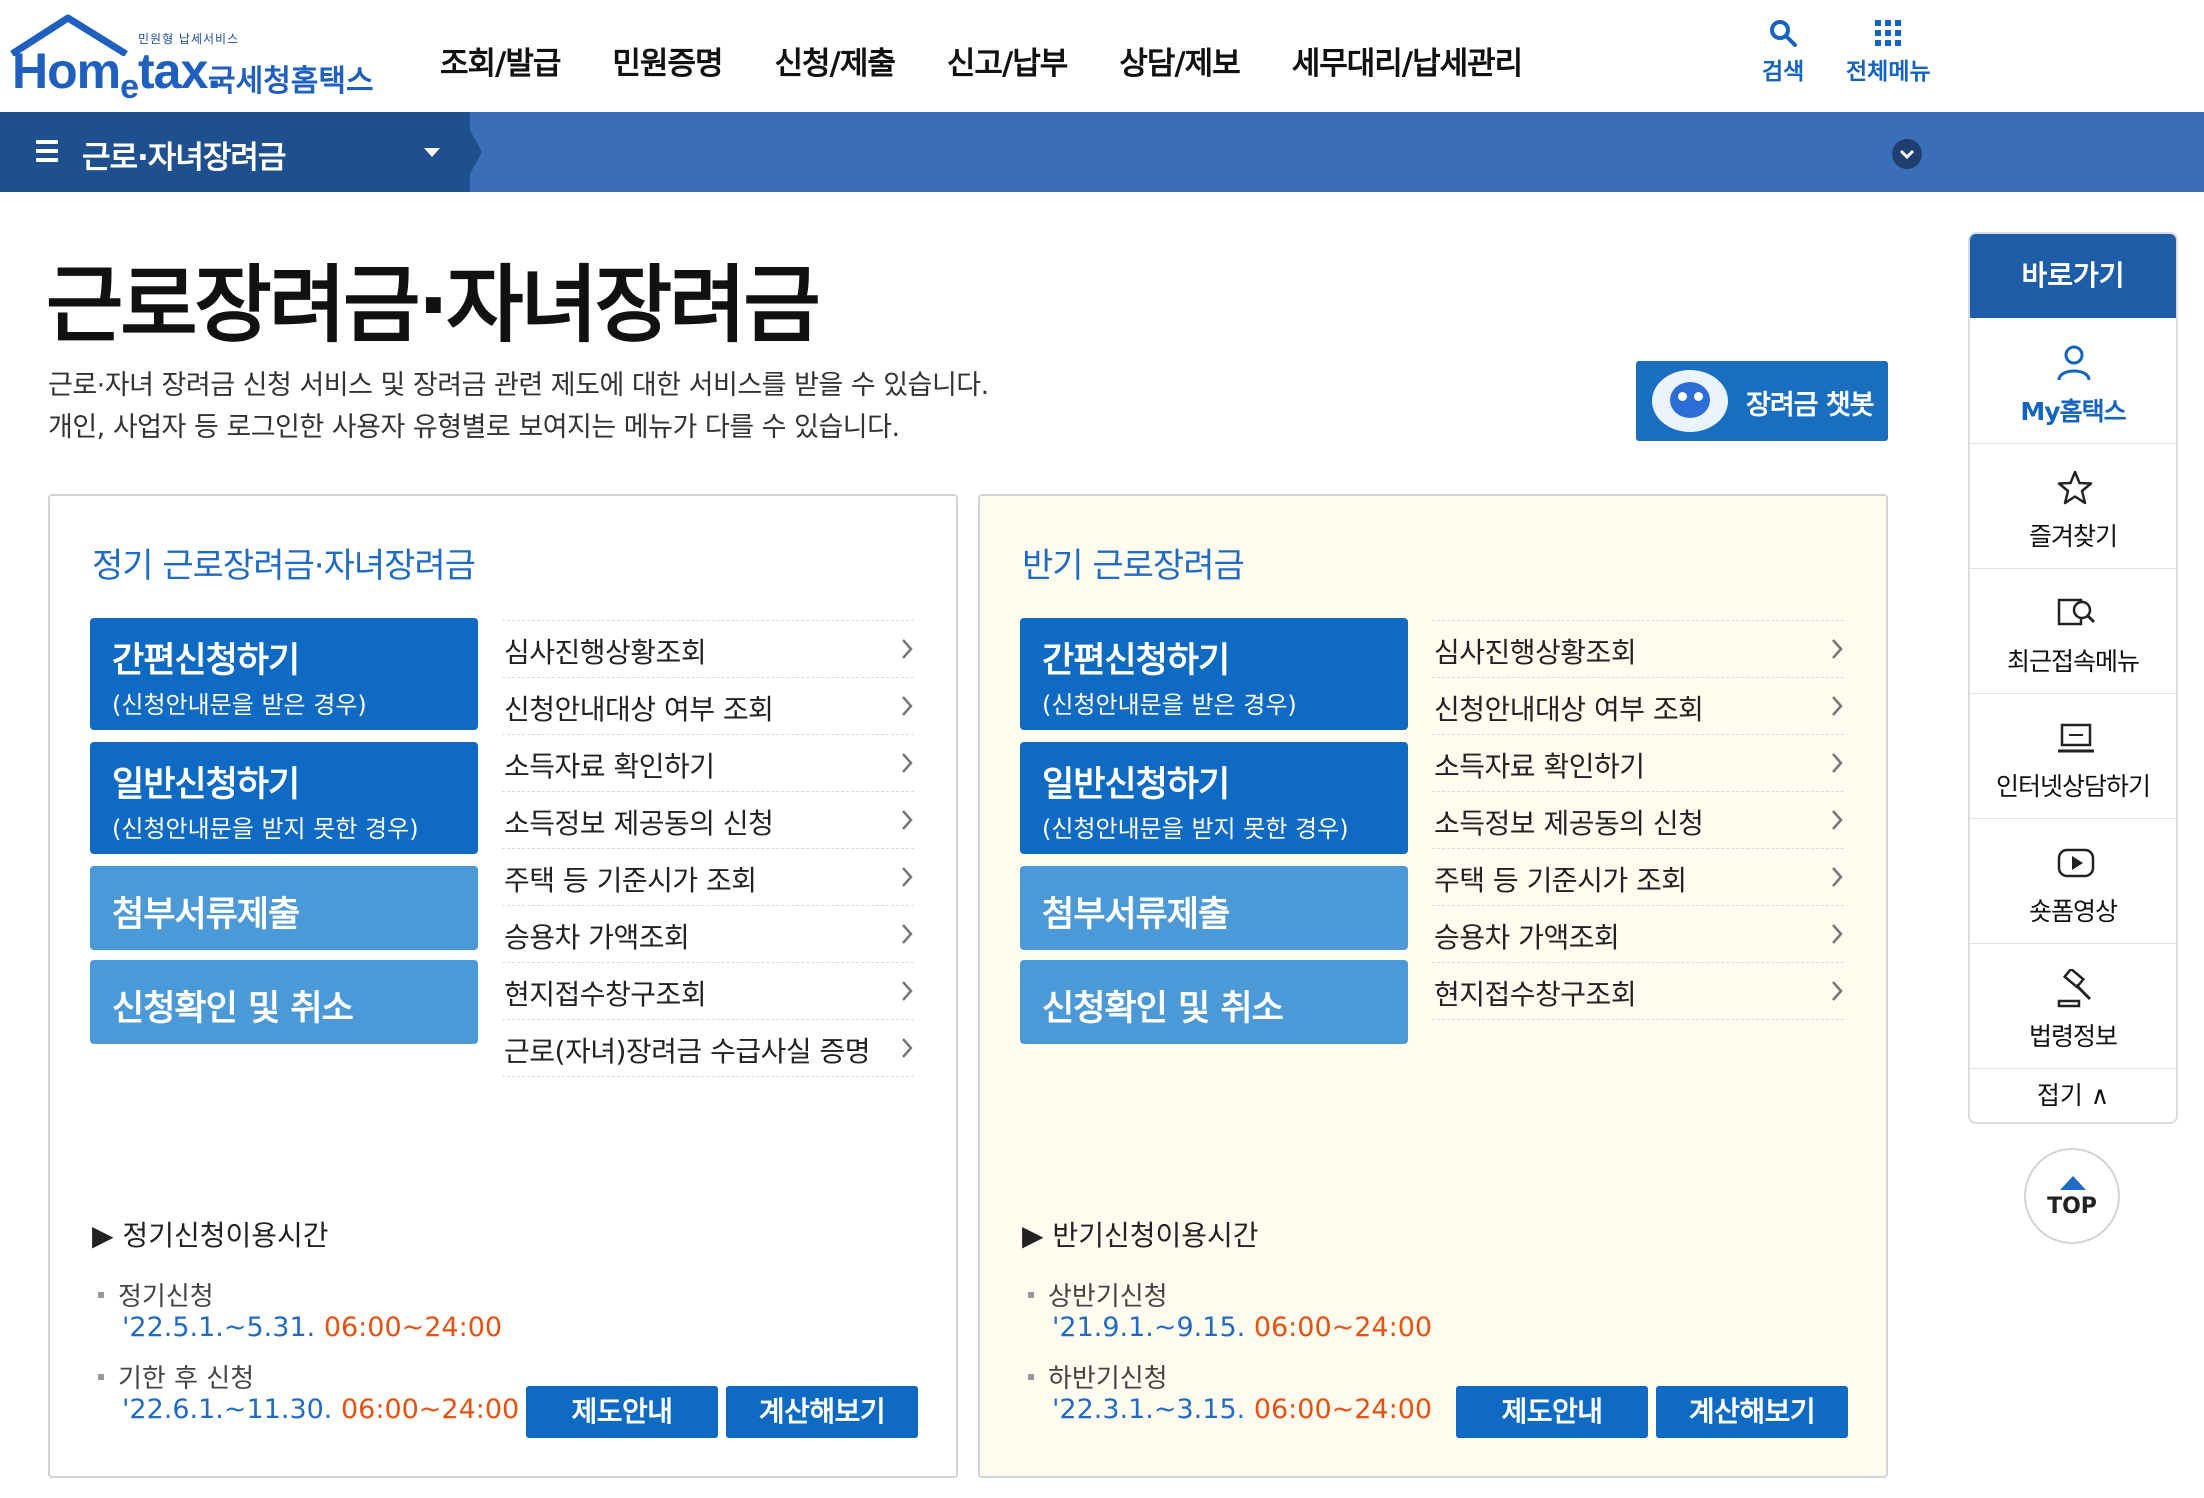 Image resolution: width=2204 pixels, height=1498 pixels. What do you see at coordinates (667, 60) in the screenshot?
I see `nav-item-certificates: 민원증명` at bounding box center [667, 60].